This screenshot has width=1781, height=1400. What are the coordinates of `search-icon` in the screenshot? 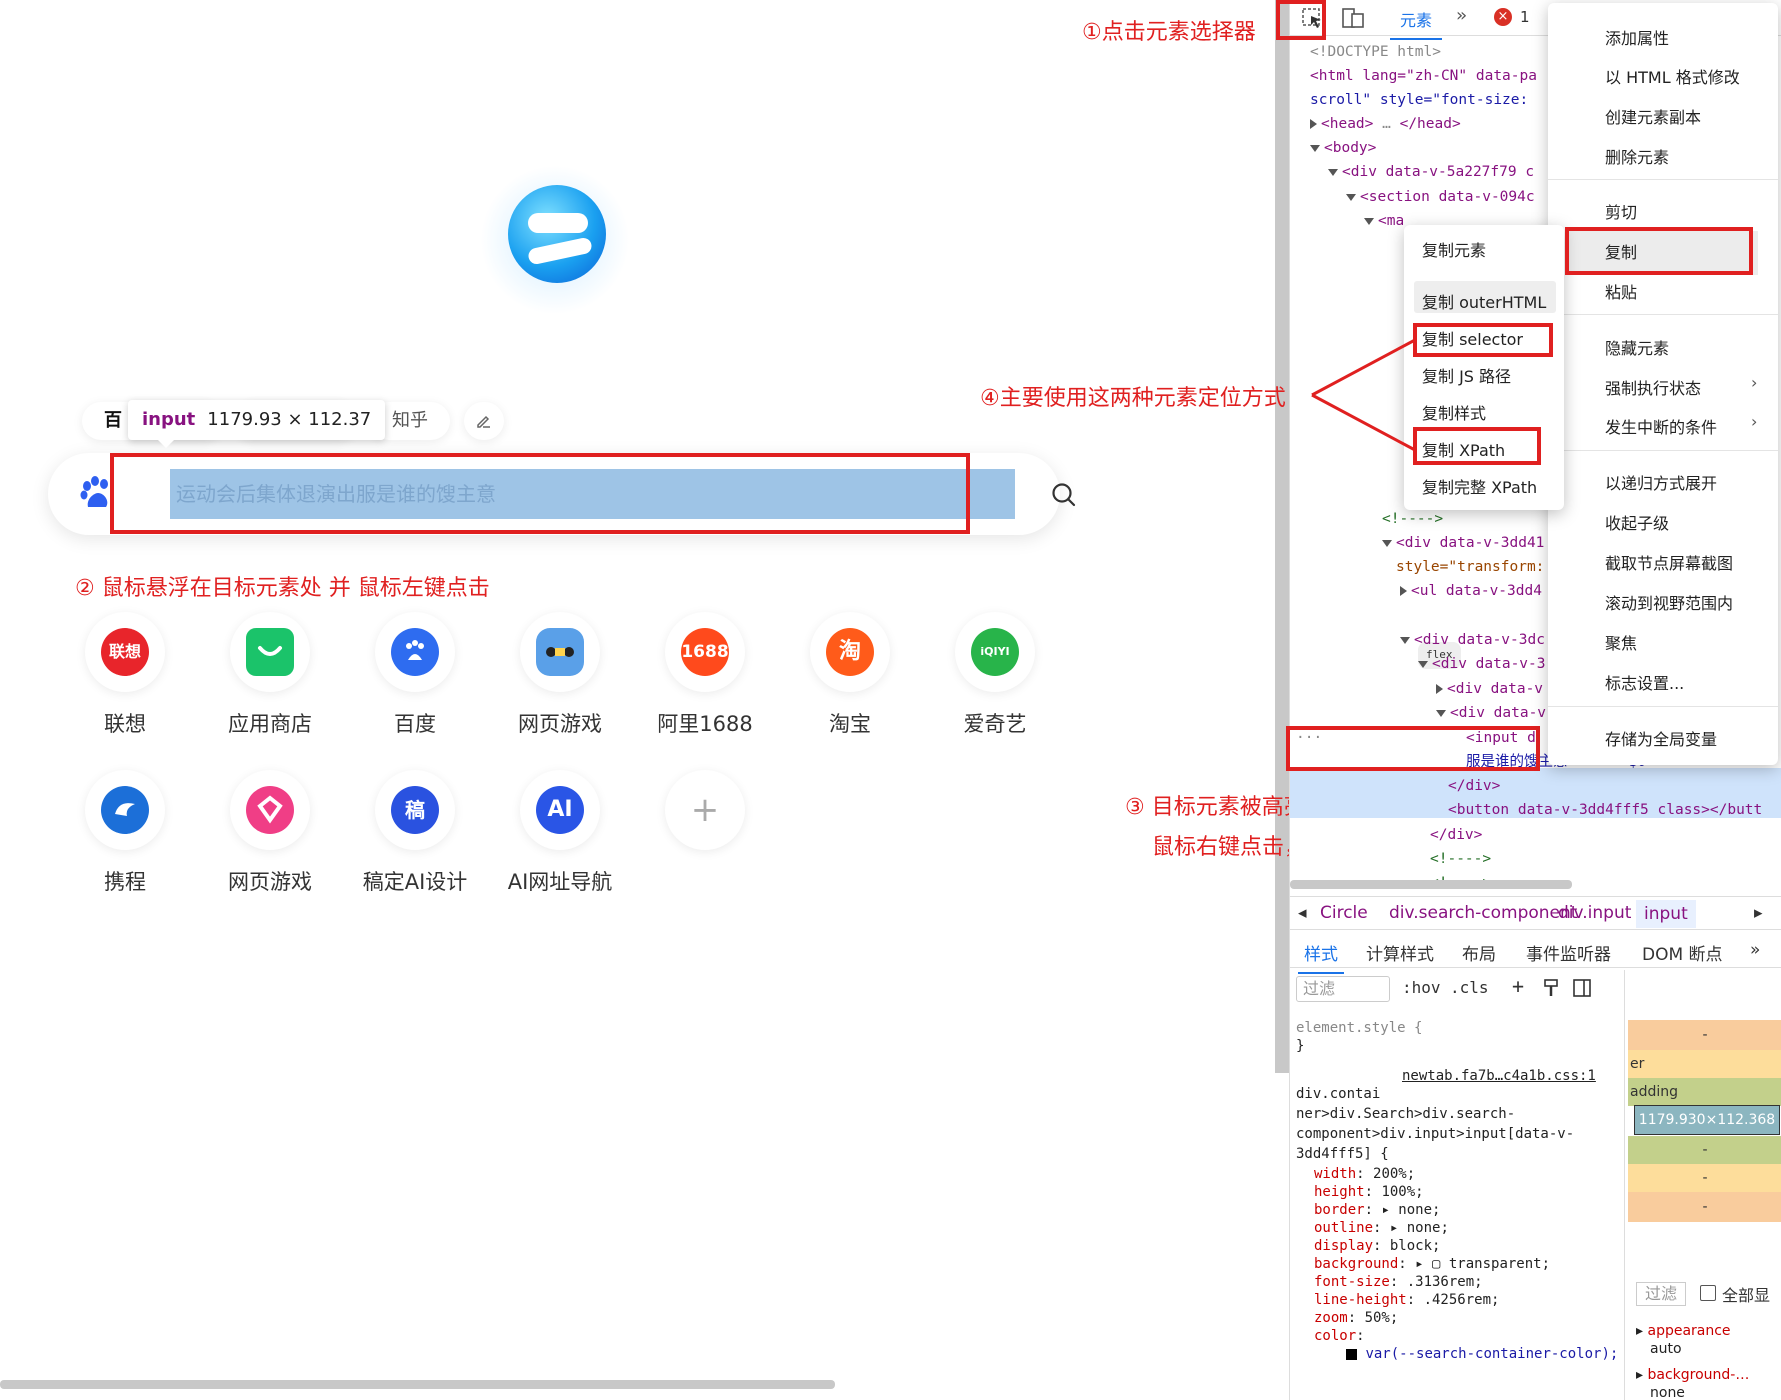 It's located at (1064, 495).